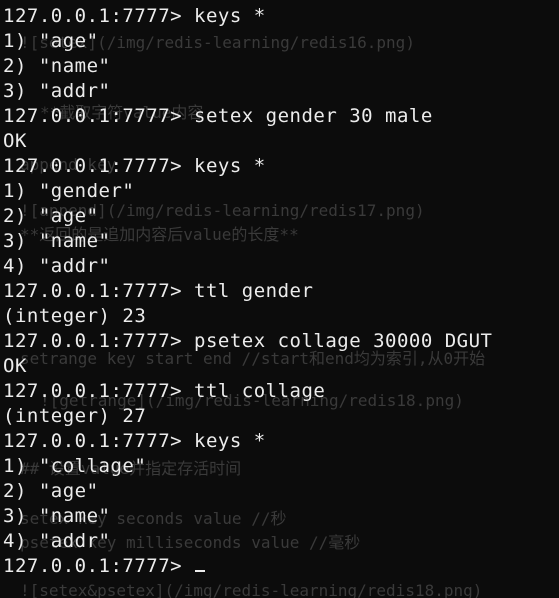 This screenshot has height=598, width=559. I want to click on cursor-icon, so click(200, 571).